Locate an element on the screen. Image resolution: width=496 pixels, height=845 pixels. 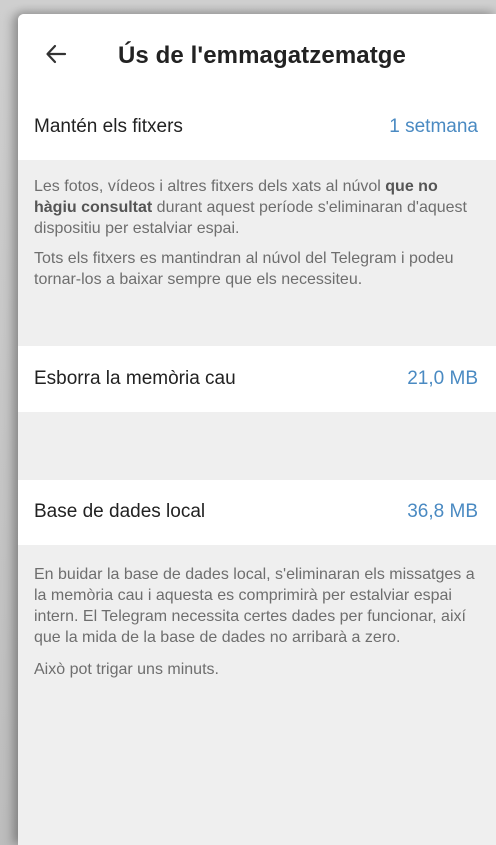
back-button is located at coordinates (56, 56).